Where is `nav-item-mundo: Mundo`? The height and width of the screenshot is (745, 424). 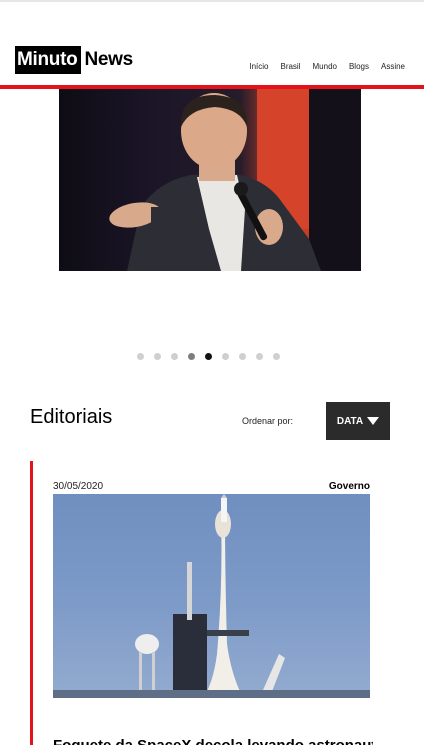 nav-item-mundo: Mundo is located at coordinates (325, 66).